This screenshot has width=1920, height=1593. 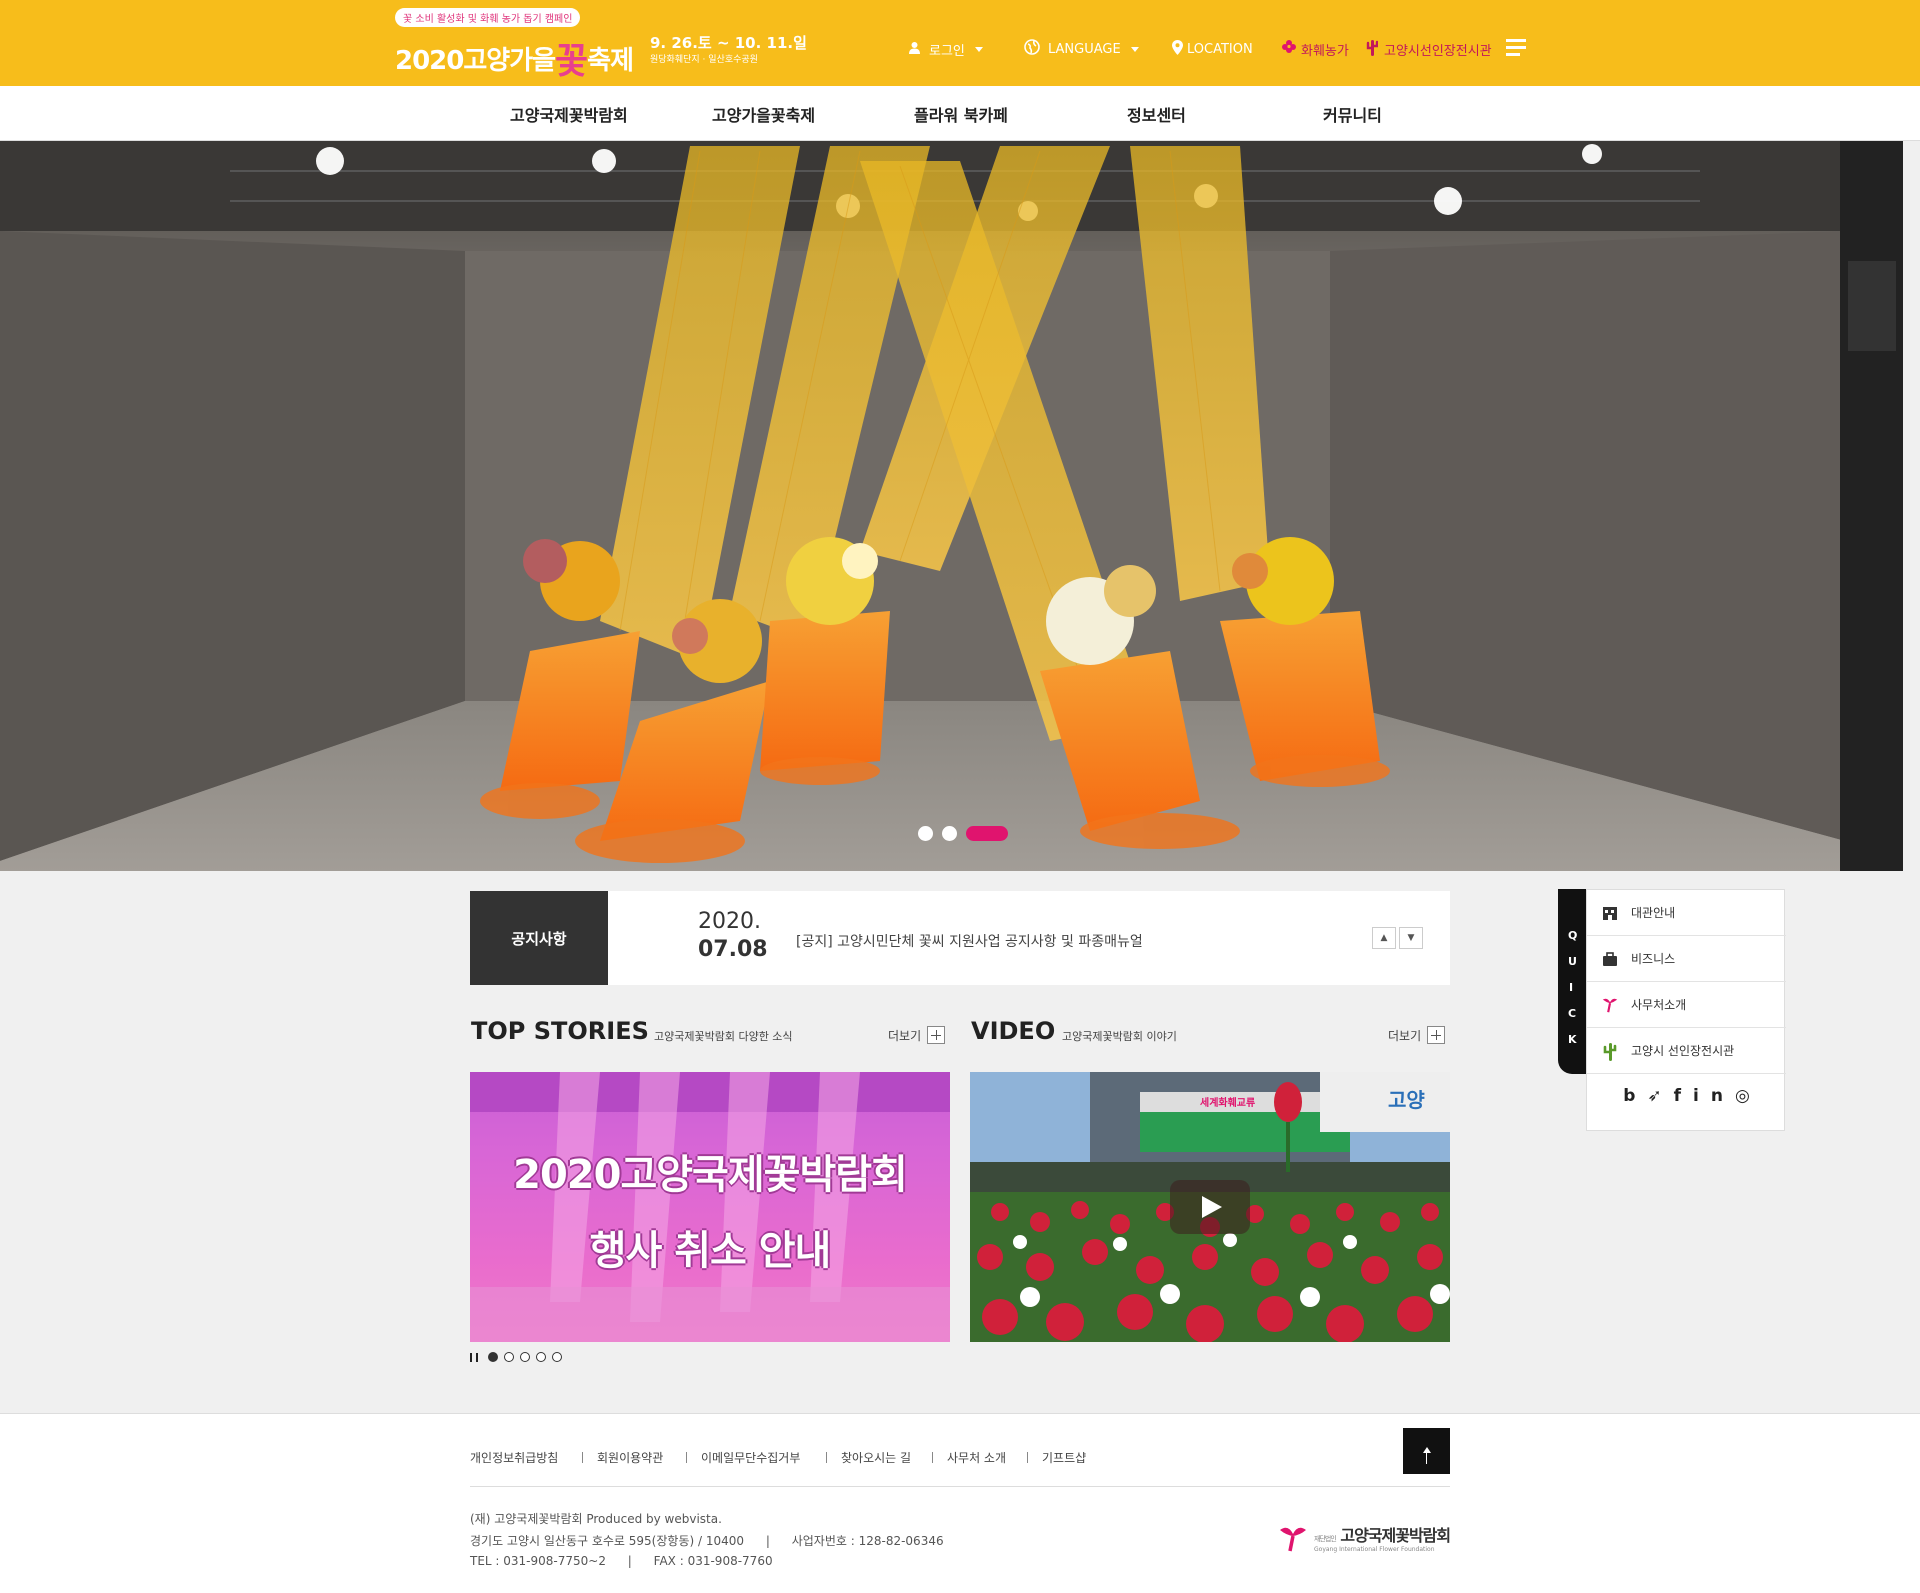 What do you see at coordinates (1228, 1103) in the screenshot?
I see `video-sign-text: 세계화훼교류` at bounding box center [1228, 1103].